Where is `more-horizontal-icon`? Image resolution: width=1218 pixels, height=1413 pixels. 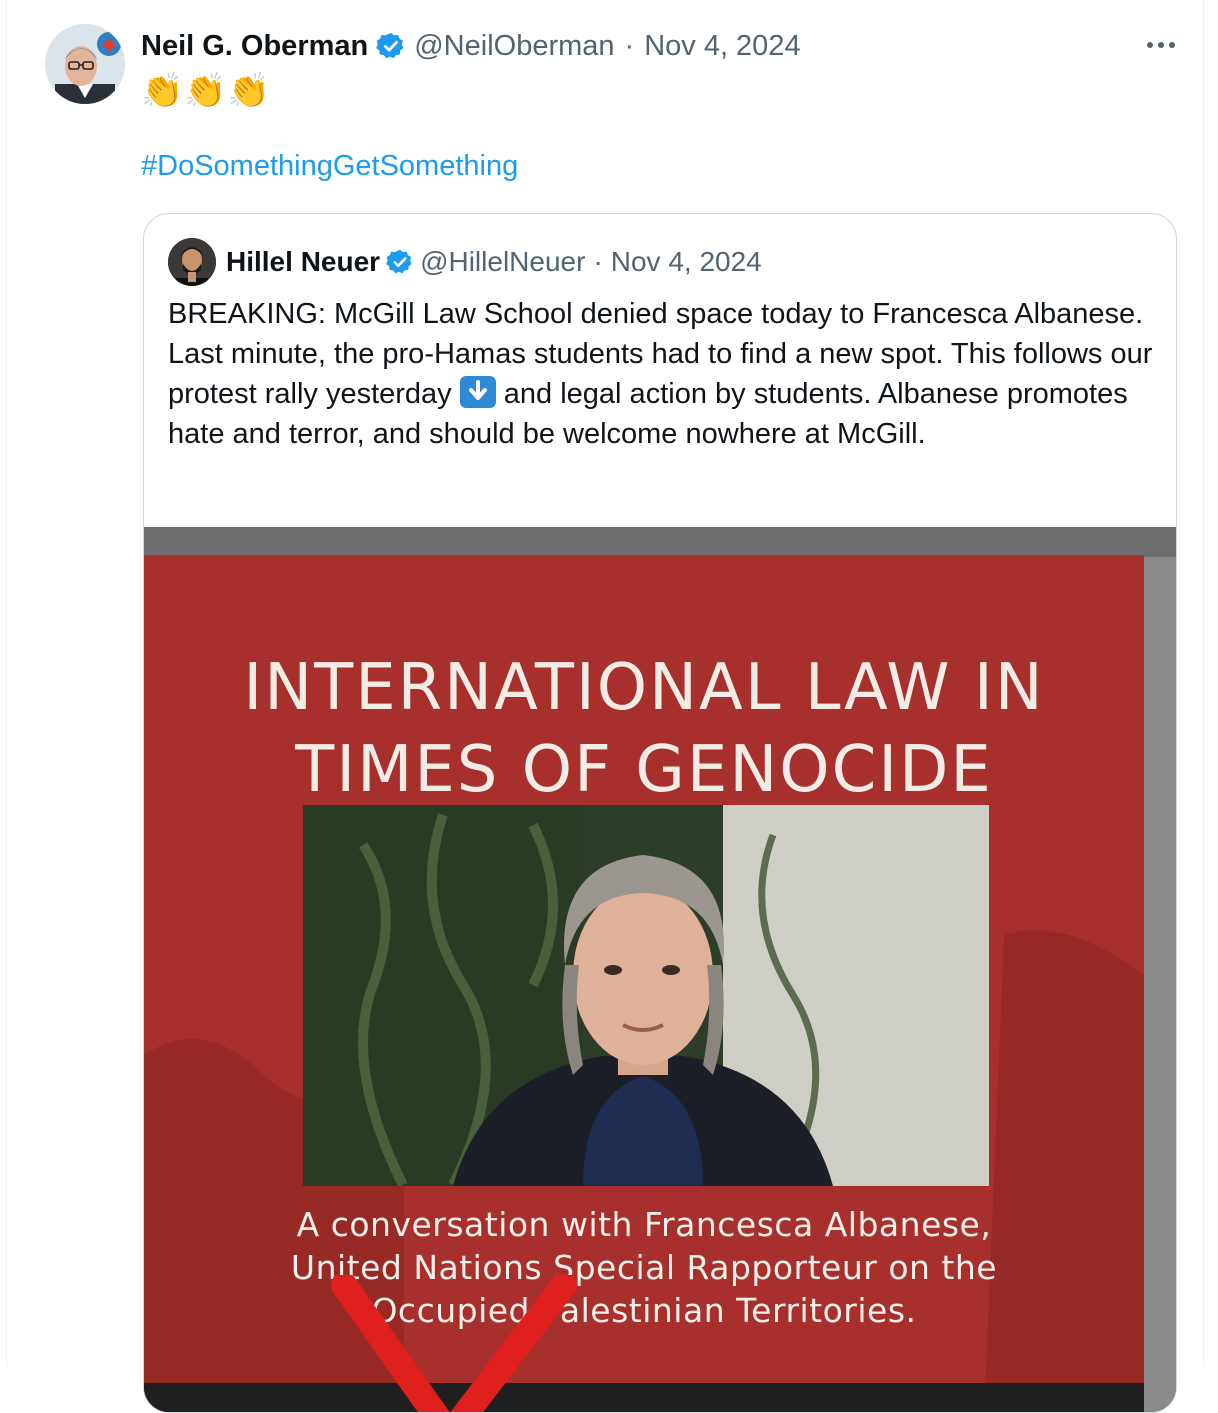
more-horizontal-icon is located at coordinates (1161, 45).